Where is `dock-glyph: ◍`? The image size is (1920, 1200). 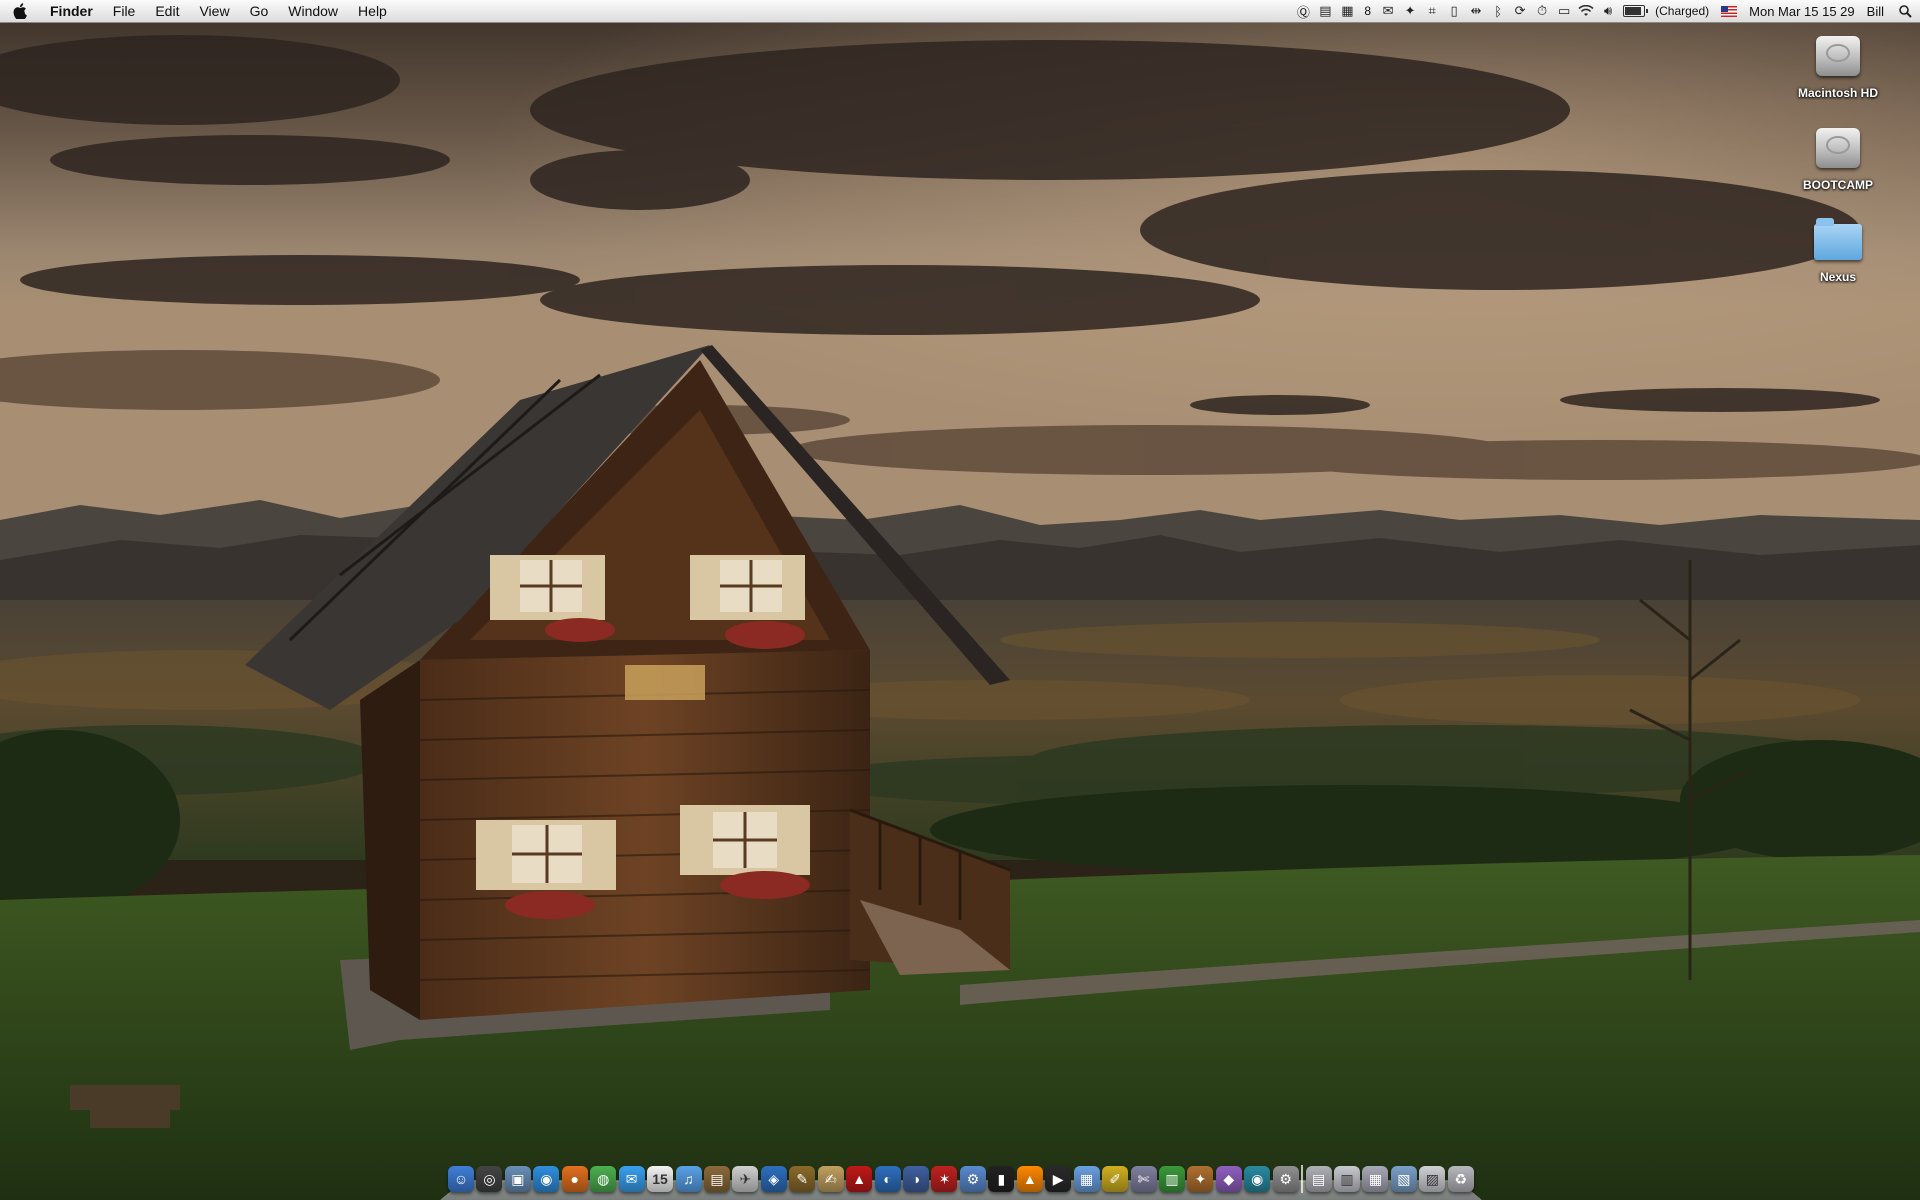
dock-glyph: ◍ is located at coordinates (603, 1178).